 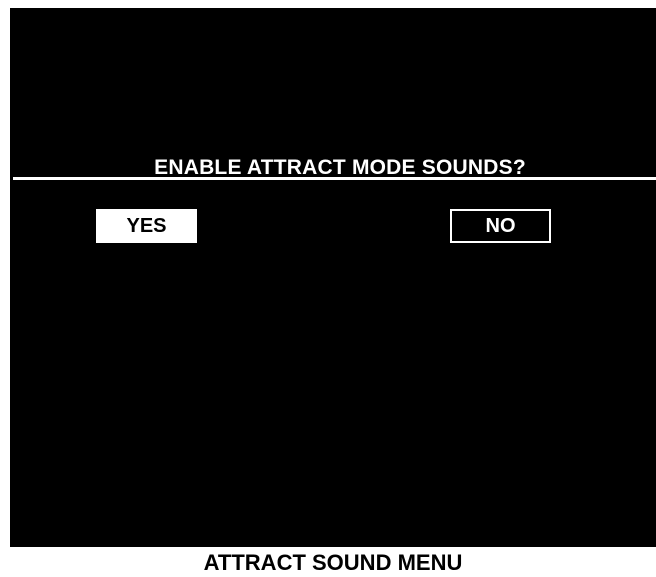 I want to click on figure-caption: ATTRACT SOUND MENU, so click(x=333, y=562).